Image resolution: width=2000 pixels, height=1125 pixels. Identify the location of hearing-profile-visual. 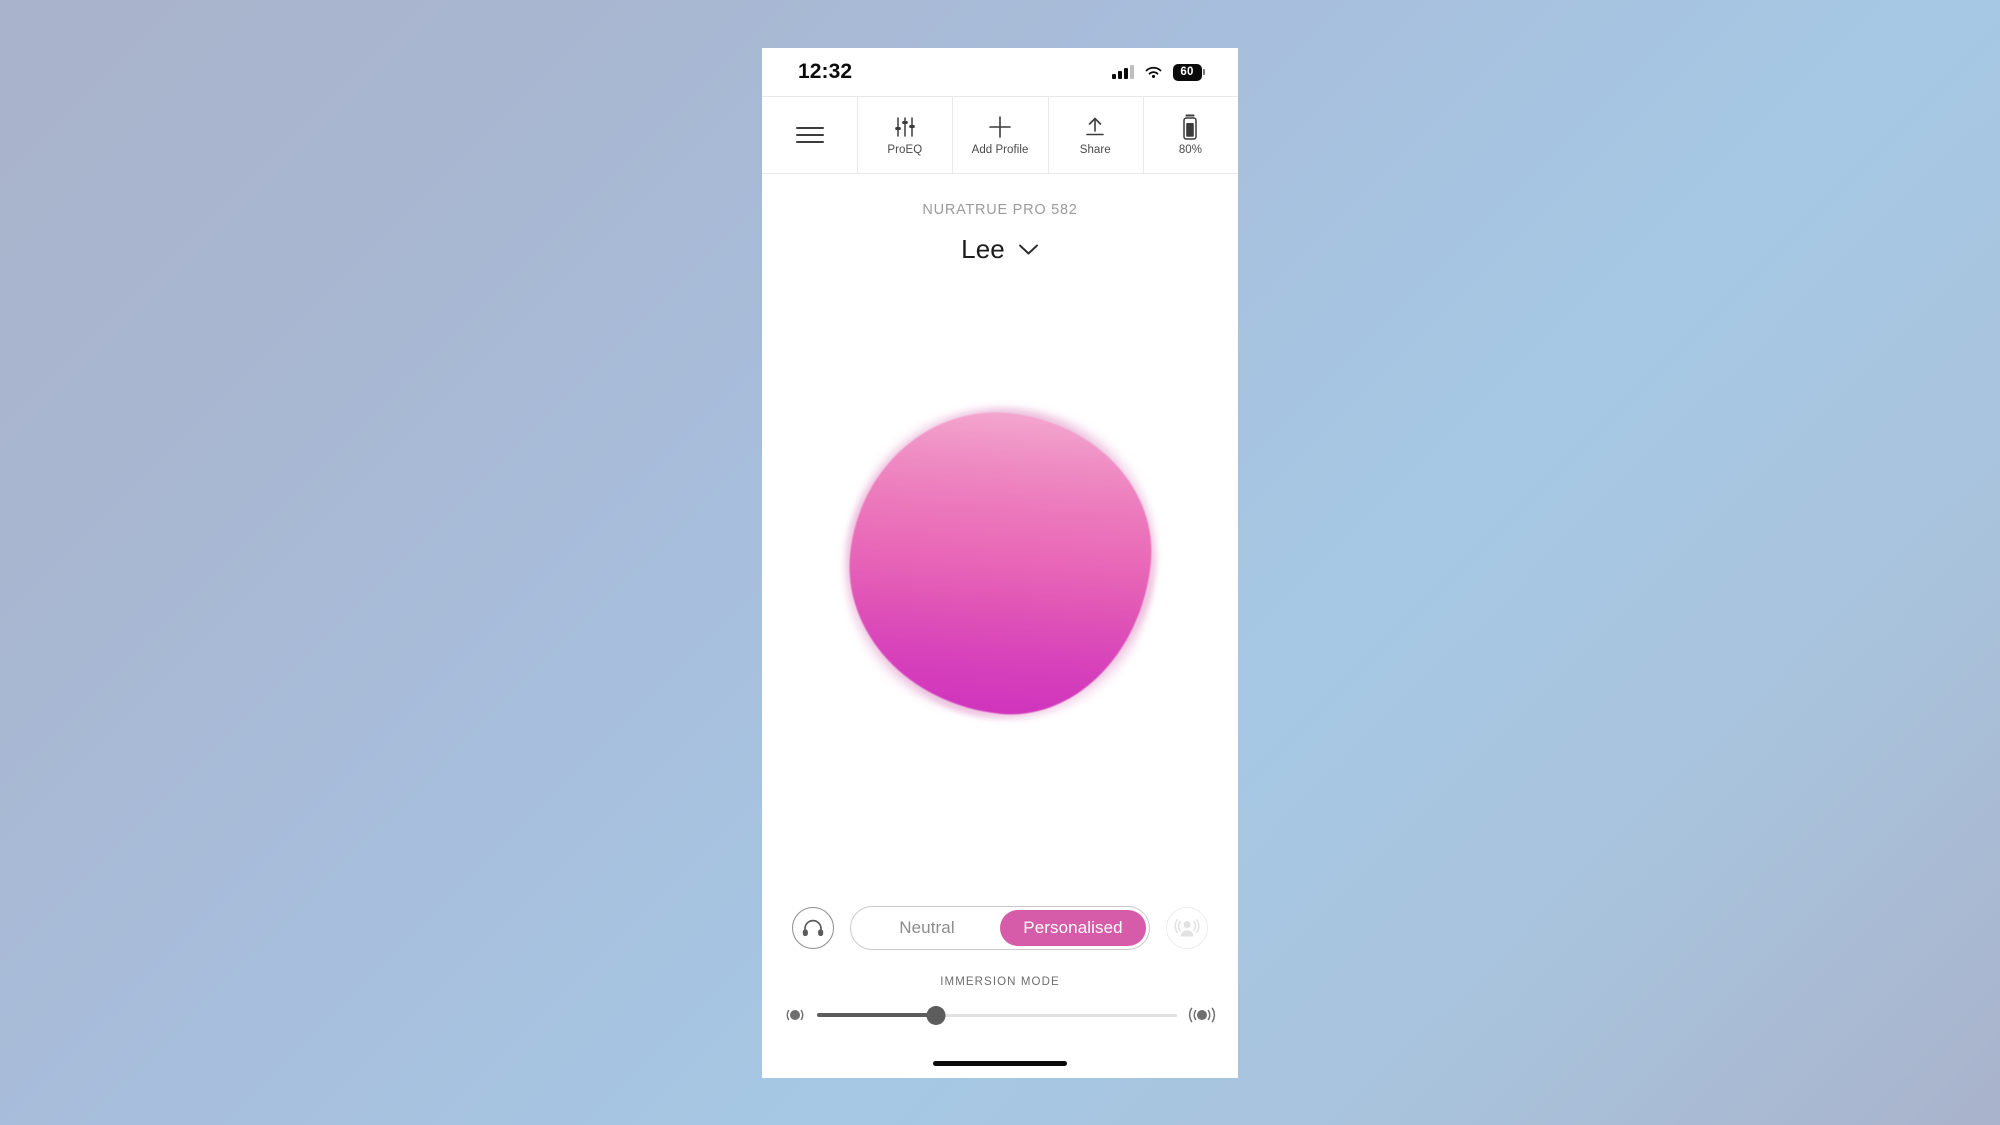
(1000, 585).